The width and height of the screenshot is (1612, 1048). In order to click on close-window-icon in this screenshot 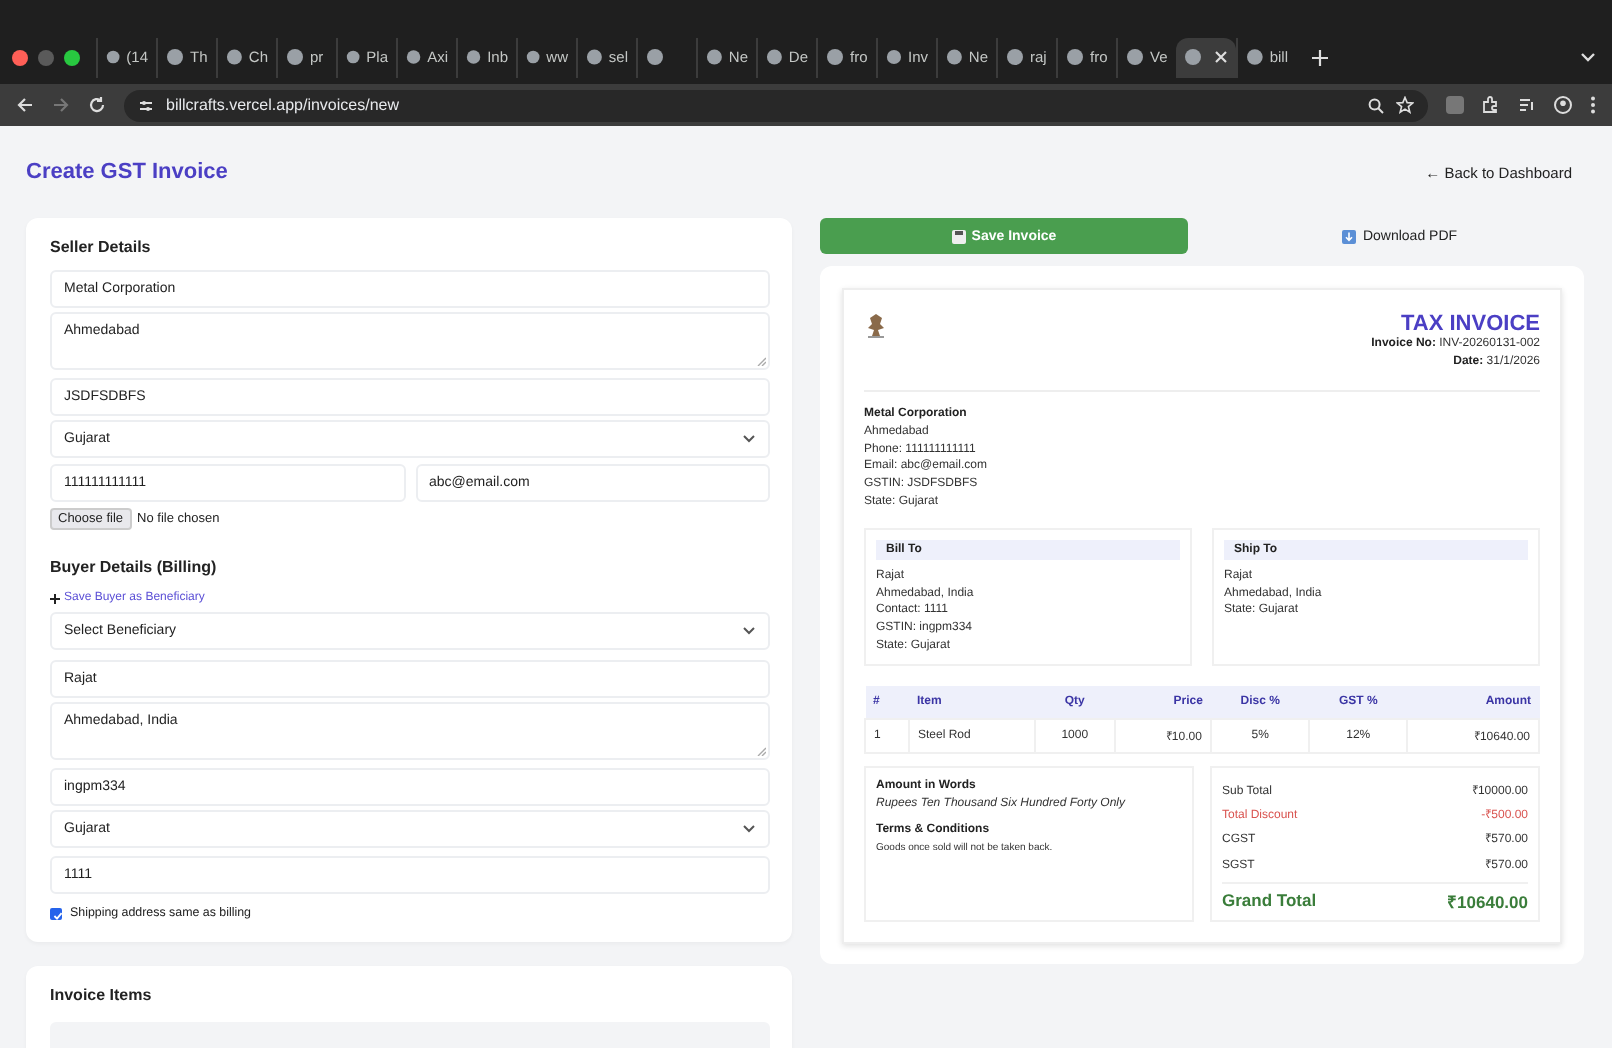, I will do `click(20, 57)`.